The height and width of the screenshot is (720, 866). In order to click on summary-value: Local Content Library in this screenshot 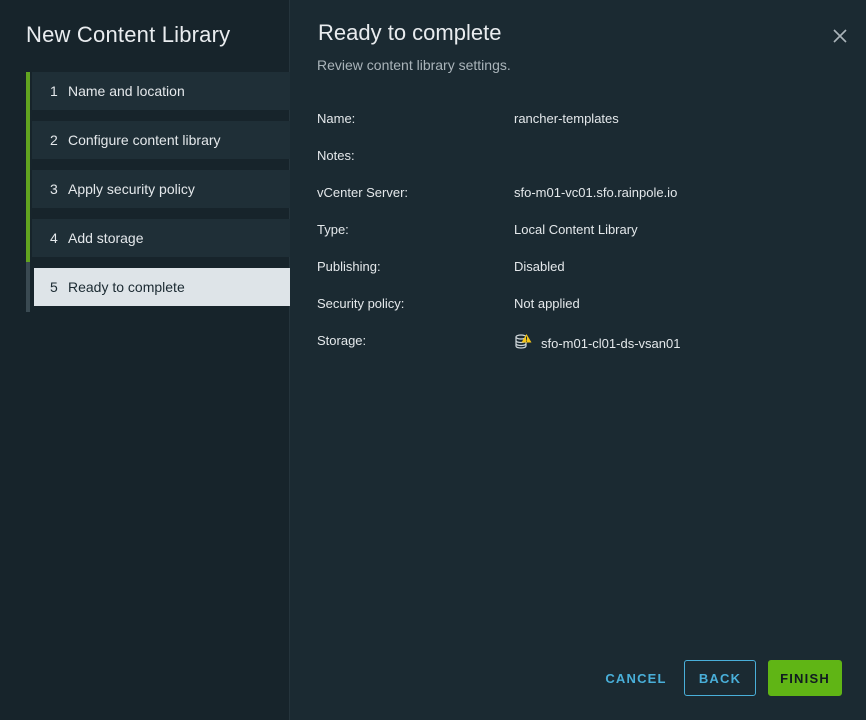, I will do `click(576, 229)`.